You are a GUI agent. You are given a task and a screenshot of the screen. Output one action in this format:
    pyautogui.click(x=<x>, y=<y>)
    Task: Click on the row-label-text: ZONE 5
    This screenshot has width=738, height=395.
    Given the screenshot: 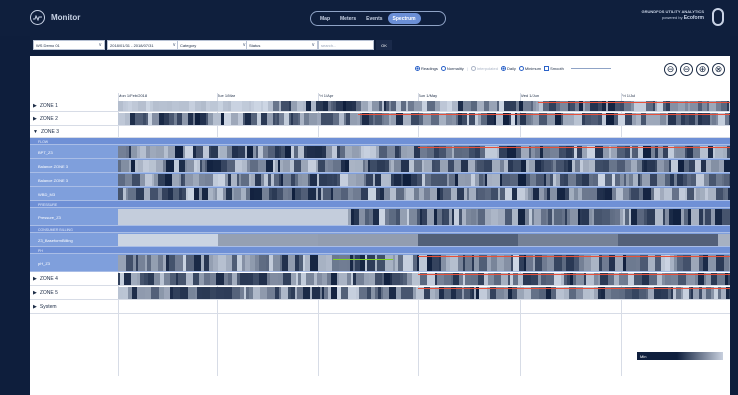 What is the action you would take?
    pyautogui.click(x=48, y=293)
    